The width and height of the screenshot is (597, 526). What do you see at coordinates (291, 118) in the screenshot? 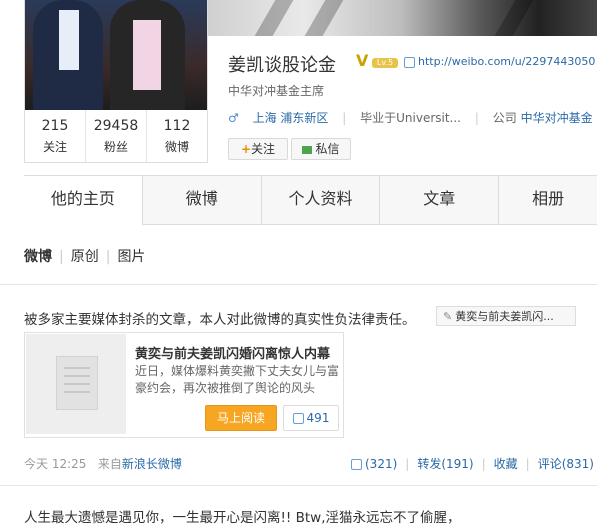
I see `location-link: 上海 浦东新区` at bounding box center [291, 118].